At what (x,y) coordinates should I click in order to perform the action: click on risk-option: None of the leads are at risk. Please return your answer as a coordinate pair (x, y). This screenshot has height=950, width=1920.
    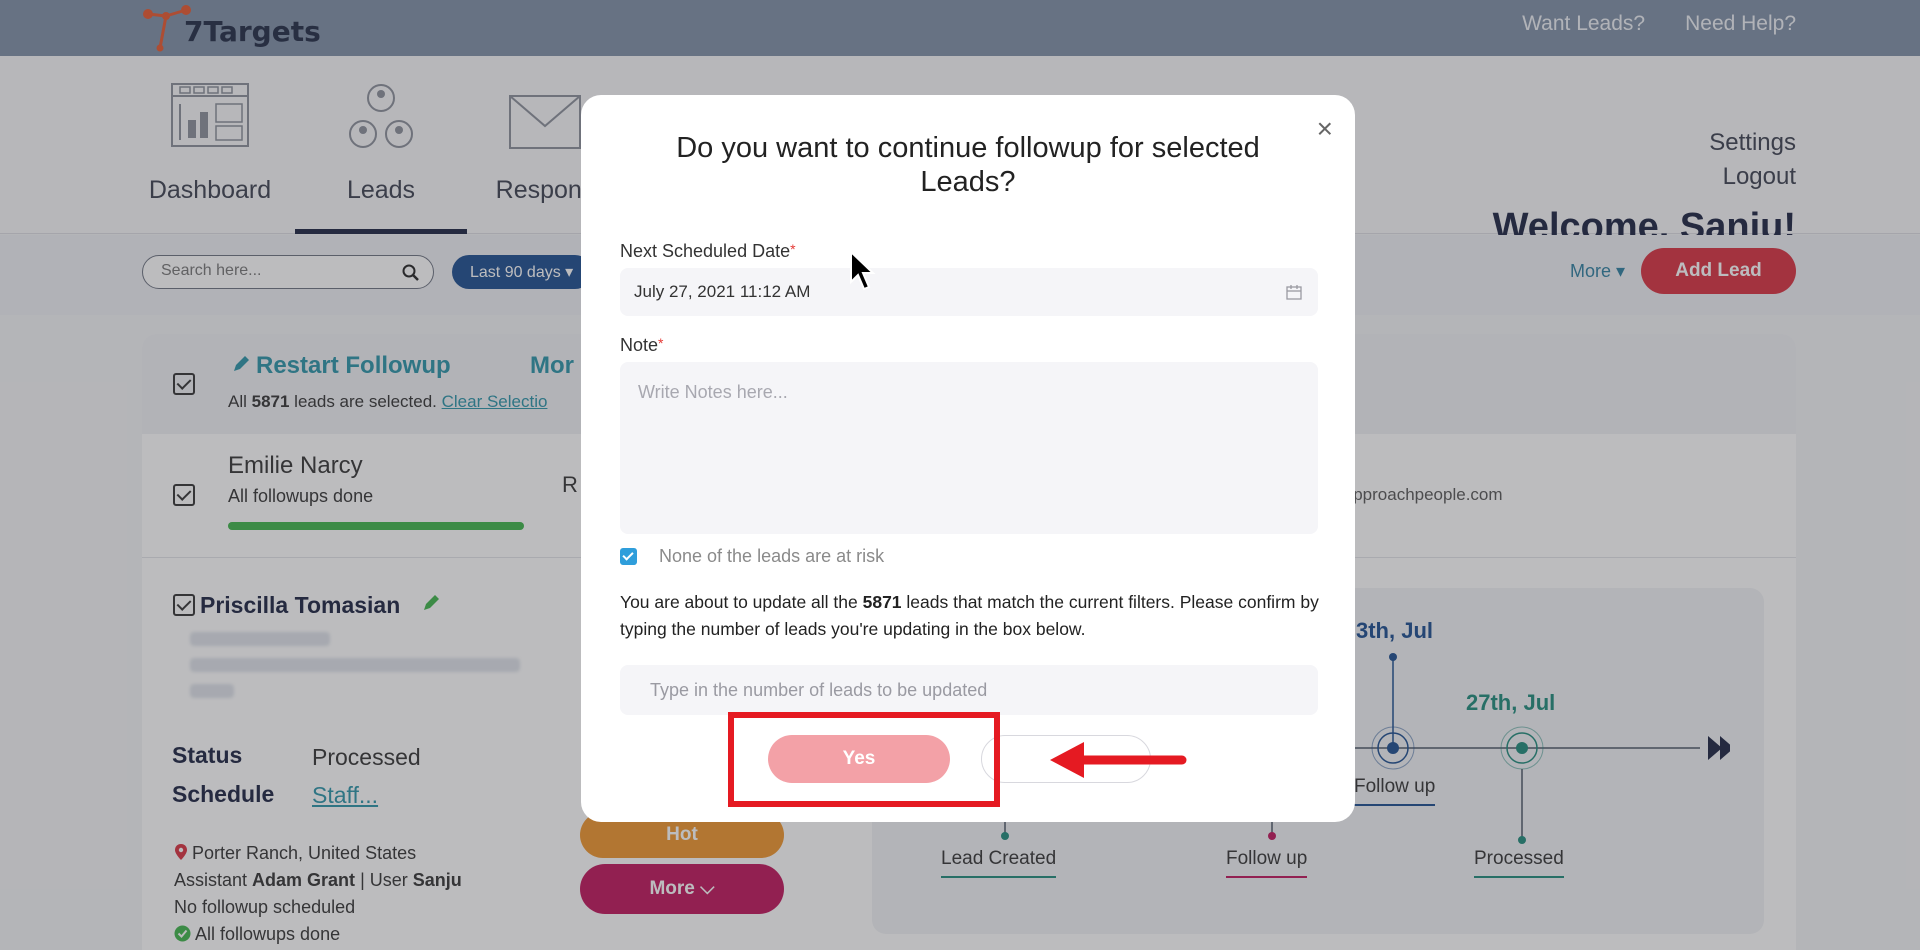
    Looking at the image, I should click on (752, 556).